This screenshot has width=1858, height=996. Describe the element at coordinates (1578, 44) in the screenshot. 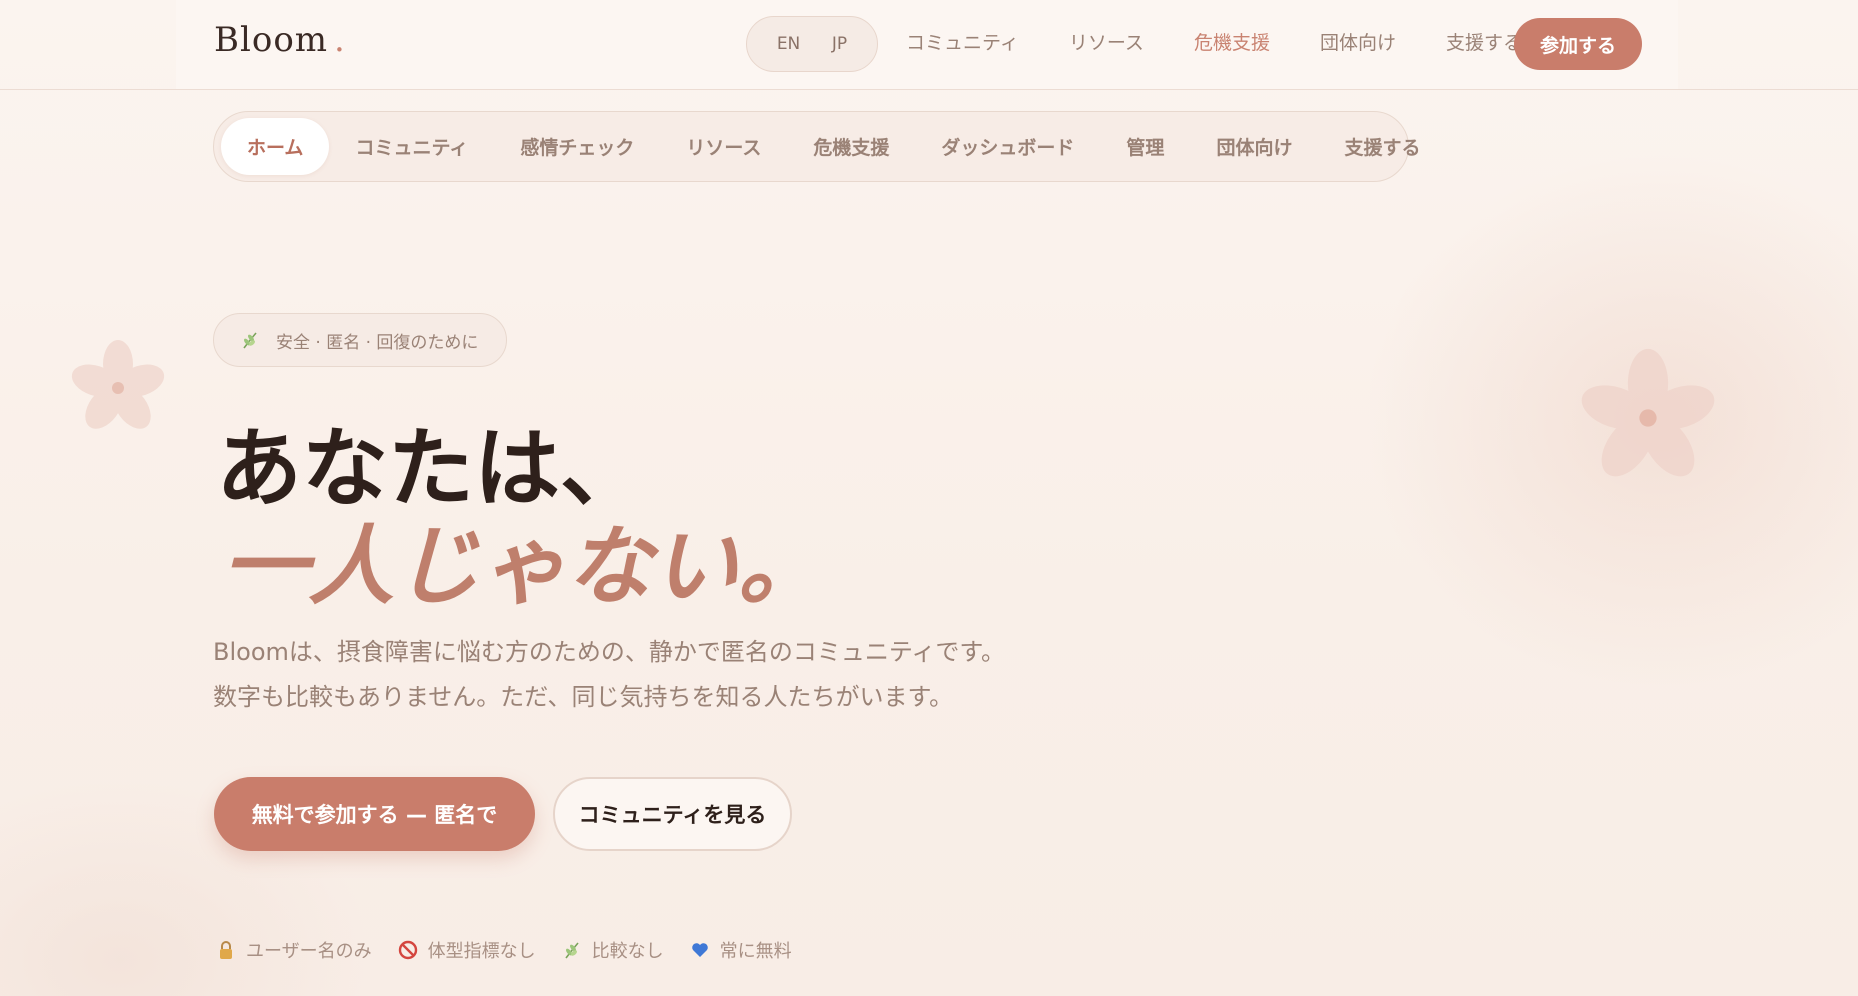

I see `join-button: 参加する` at that location.